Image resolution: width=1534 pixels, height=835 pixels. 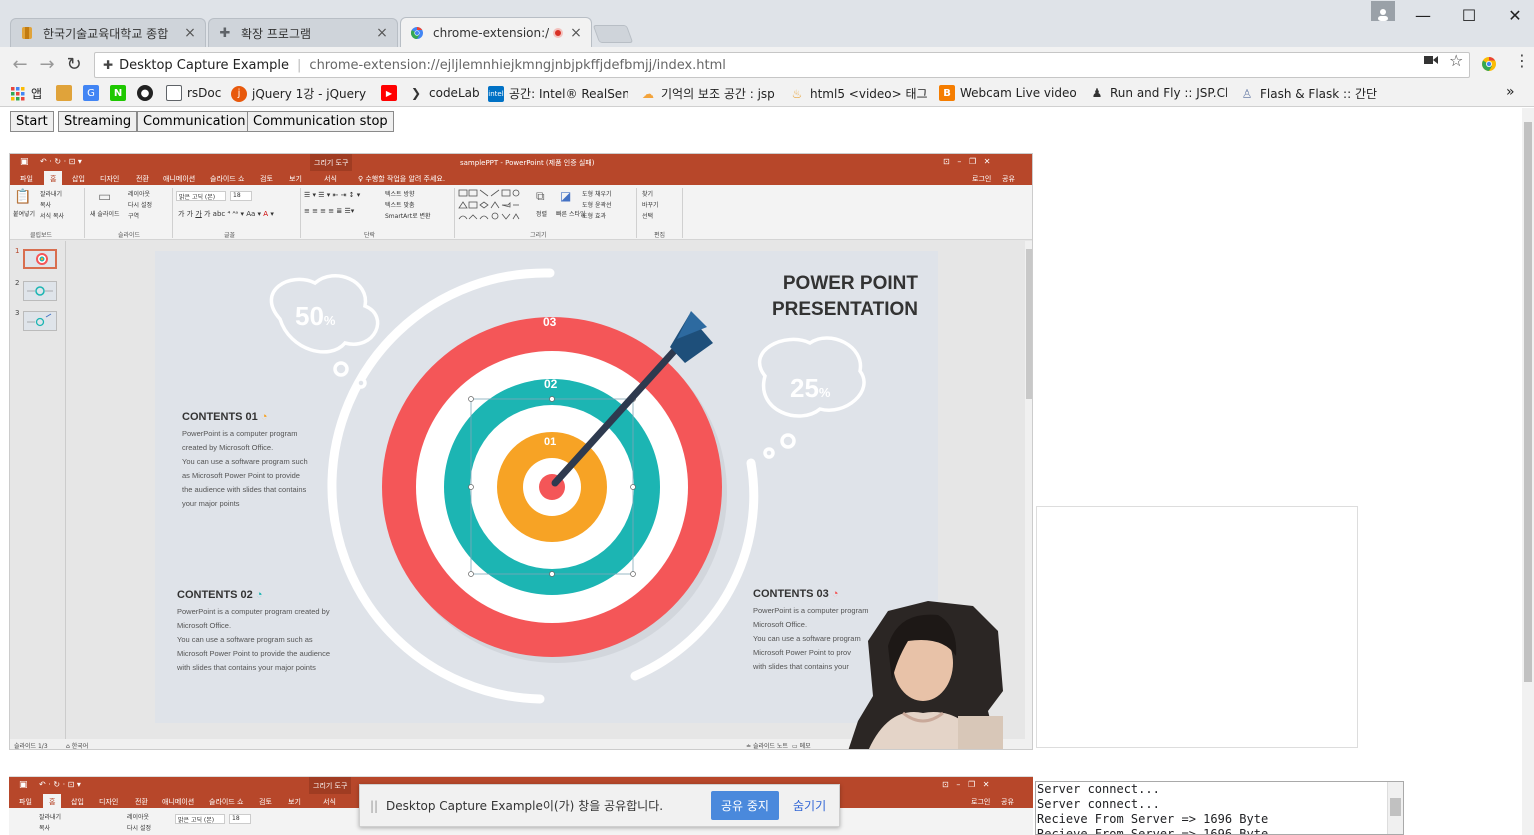 I want to click on ppt-scrollbar, so click(x=1028, y=490).